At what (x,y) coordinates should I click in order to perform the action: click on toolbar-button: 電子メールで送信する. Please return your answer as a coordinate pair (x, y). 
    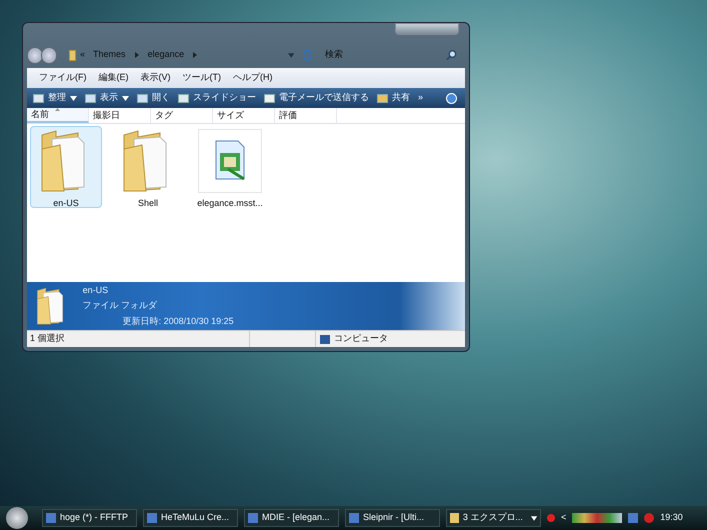
    Looking at the image, I should click on (316, 98).